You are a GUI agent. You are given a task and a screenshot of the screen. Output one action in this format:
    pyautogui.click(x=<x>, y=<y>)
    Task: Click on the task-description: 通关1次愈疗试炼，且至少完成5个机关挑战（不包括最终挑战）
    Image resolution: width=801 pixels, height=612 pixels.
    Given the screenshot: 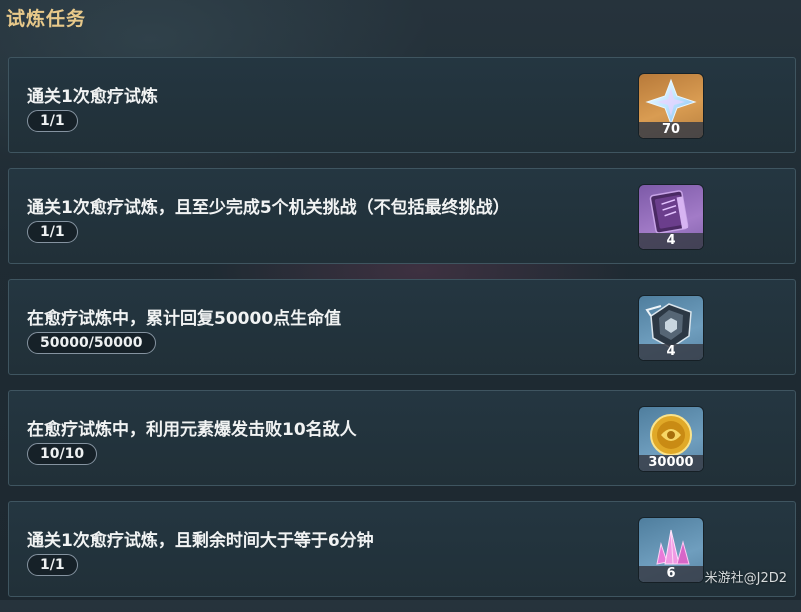 What is the action you would take?
    pyautogui.click(x=268, y=208)
    